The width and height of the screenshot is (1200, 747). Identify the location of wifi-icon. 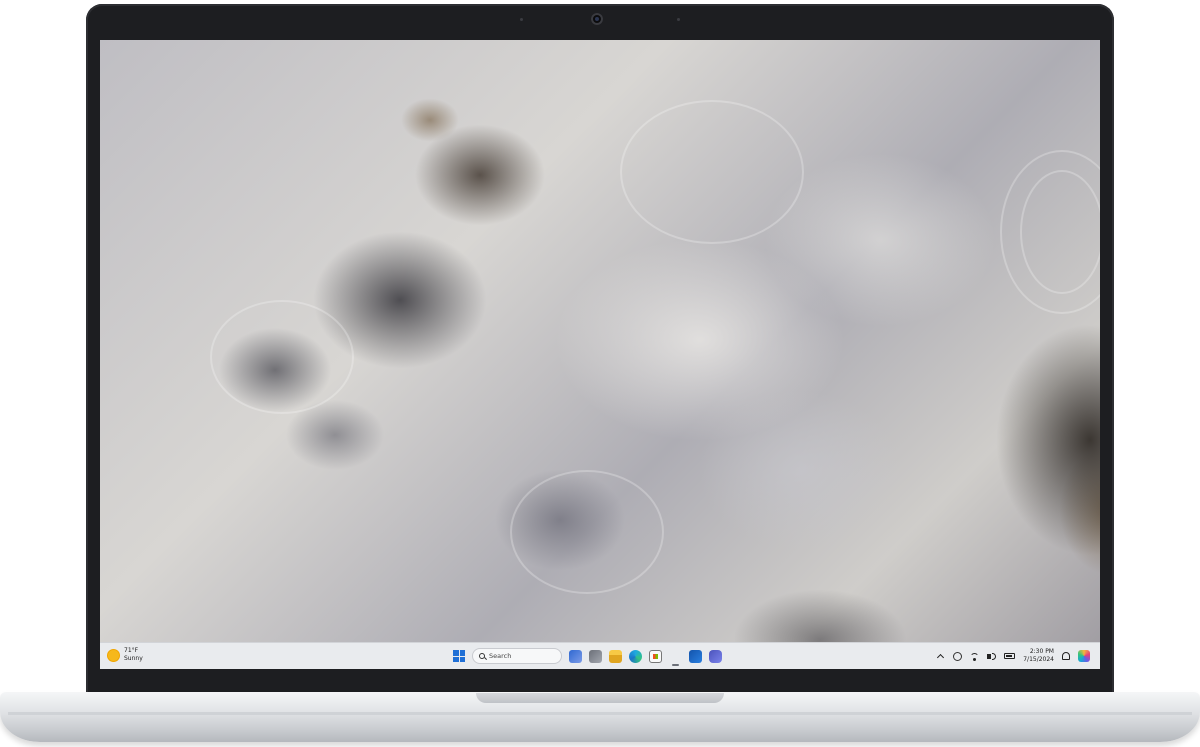
(975, 656).